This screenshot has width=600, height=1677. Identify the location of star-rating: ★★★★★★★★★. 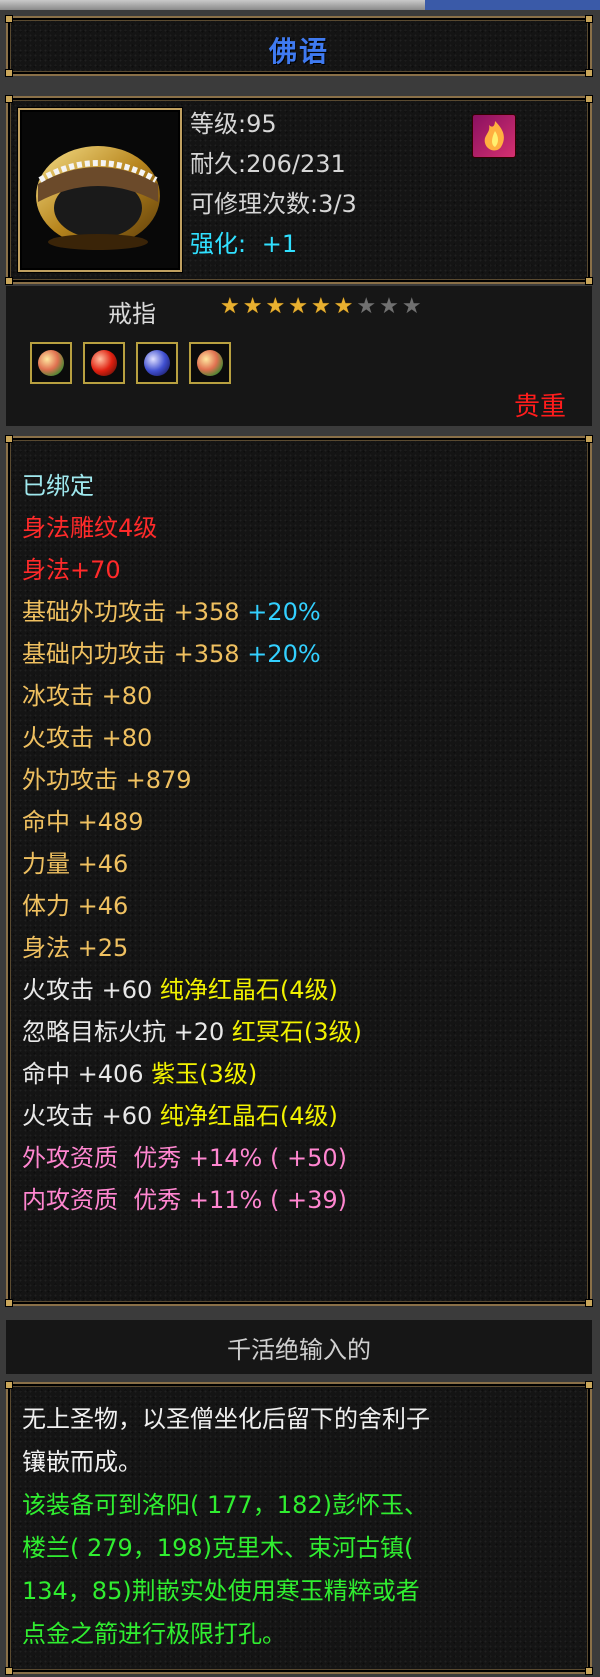
(322, 306).